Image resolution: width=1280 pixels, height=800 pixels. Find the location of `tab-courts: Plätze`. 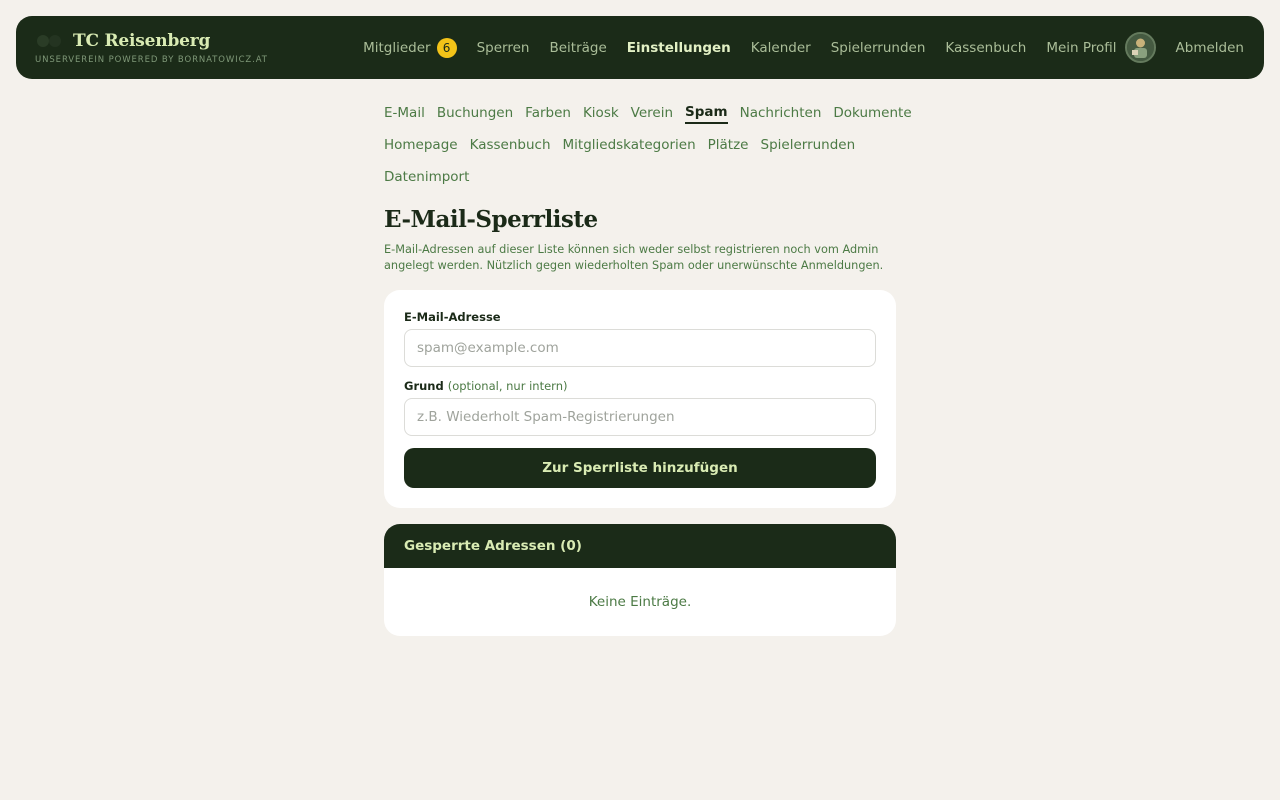

tab-courts: Plätze is located at coordinates (728, 146).